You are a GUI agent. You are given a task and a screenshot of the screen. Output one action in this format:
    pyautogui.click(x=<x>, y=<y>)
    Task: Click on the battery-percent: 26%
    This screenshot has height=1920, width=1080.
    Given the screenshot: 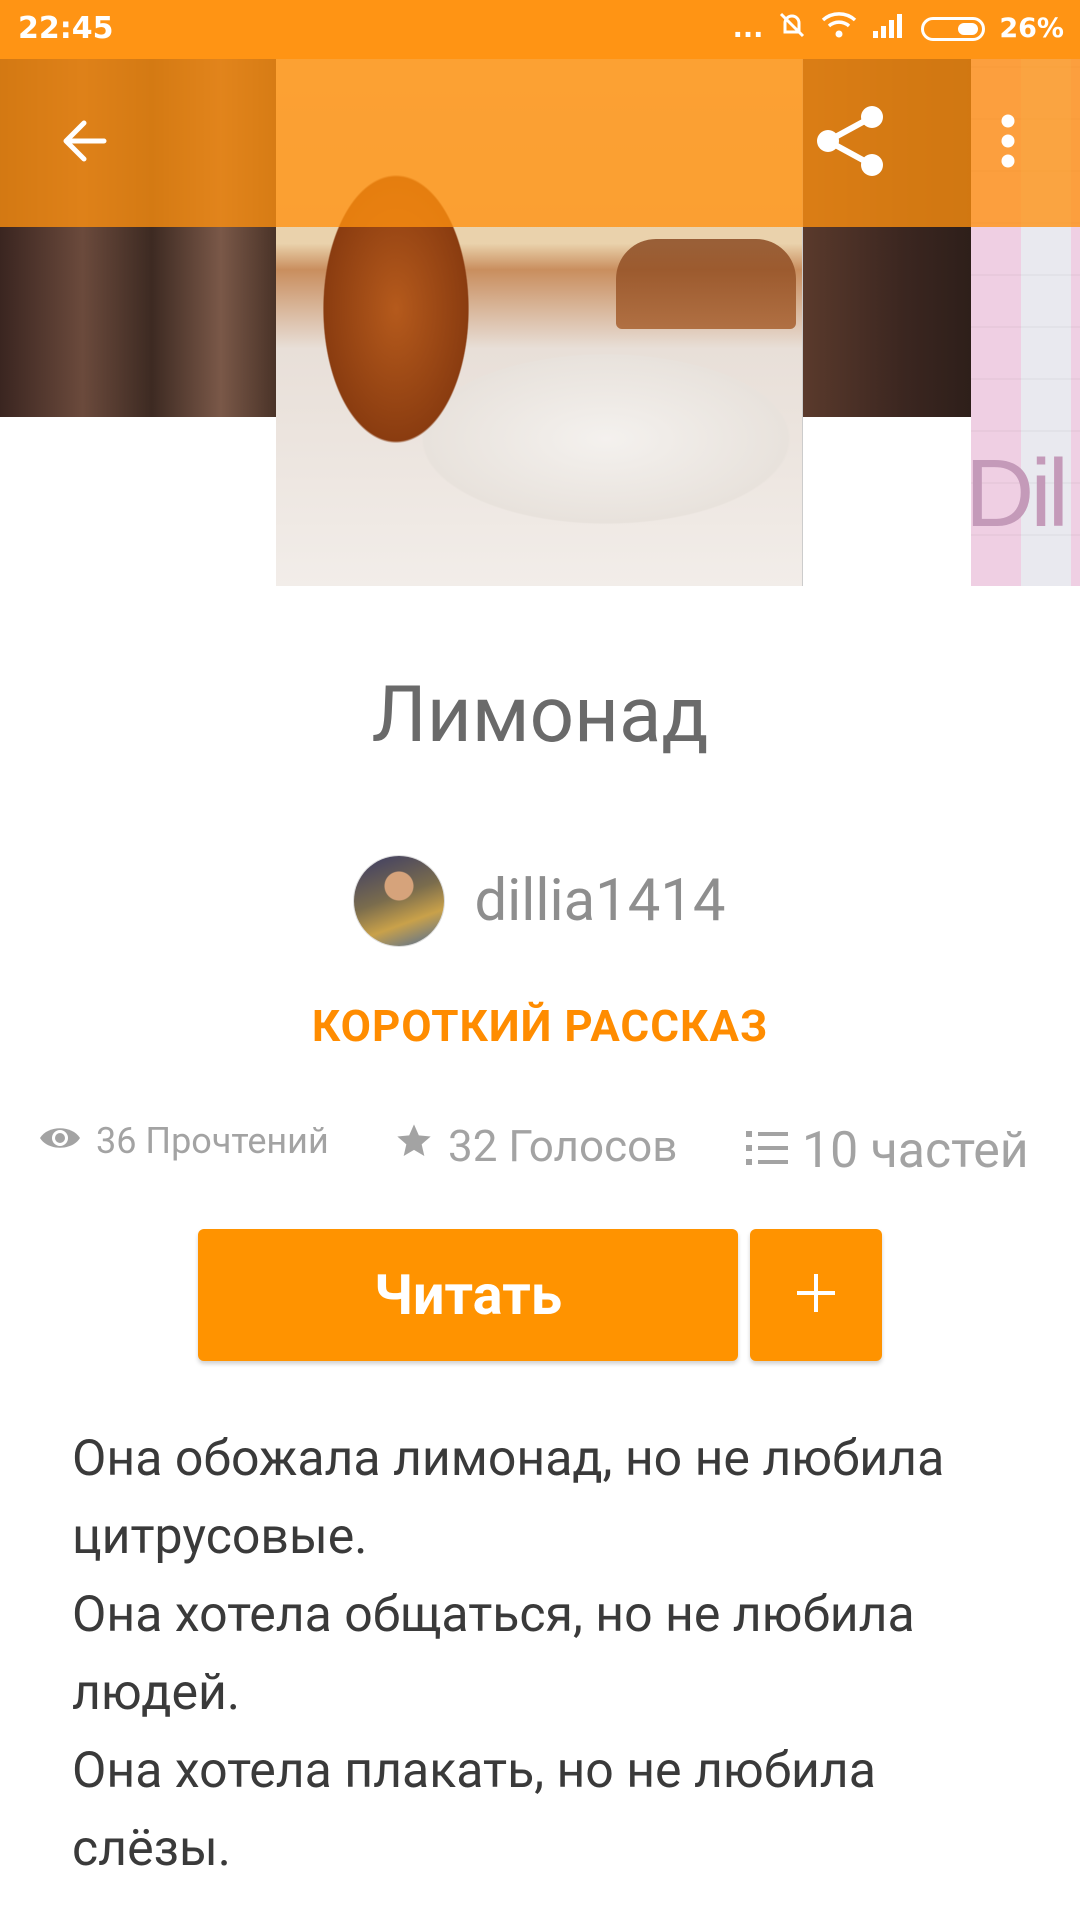 What is the action you would take?
    pyautogui.click(x=1031, y=28)
    